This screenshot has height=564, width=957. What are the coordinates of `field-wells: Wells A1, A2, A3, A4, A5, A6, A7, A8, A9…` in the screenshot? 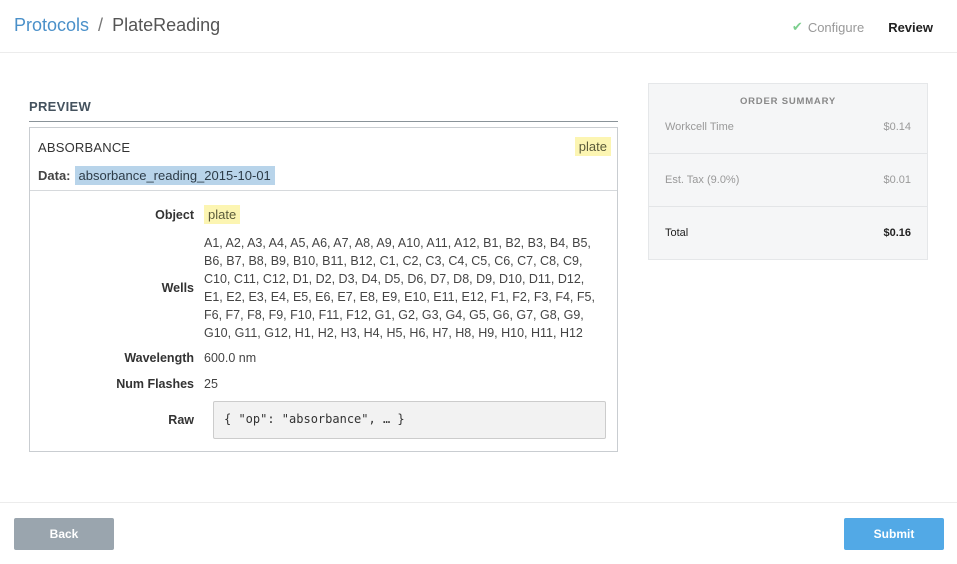 It's located at (323, 288).